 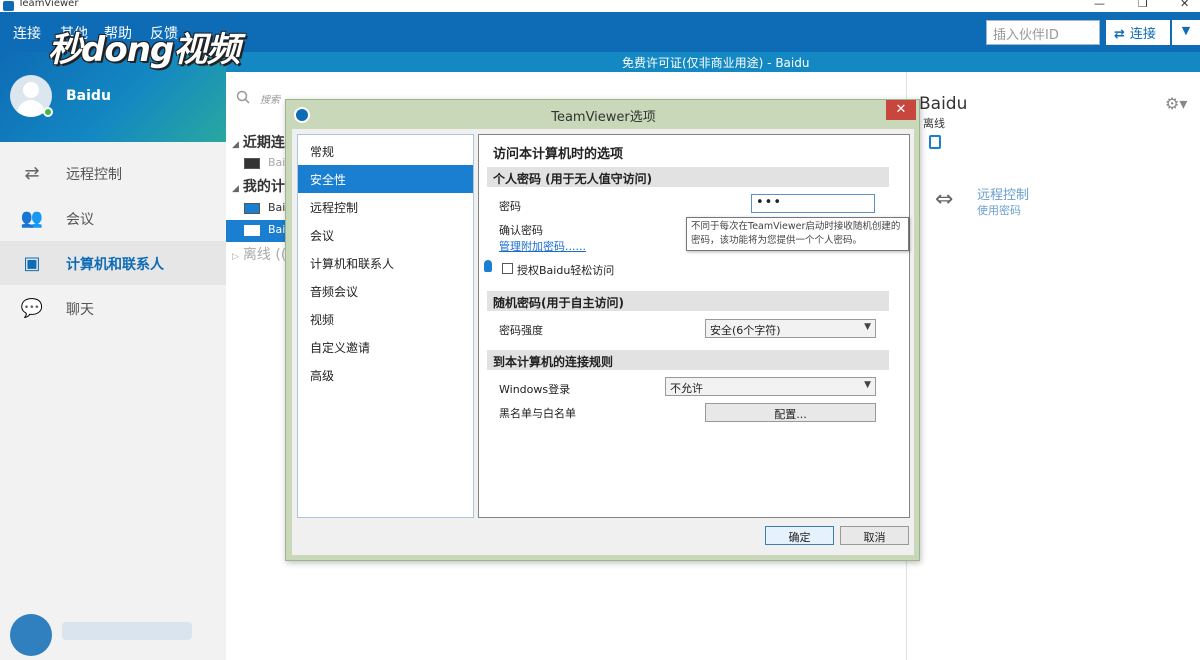 I want to click on teamviewer-badge-icon, so click(x=31, y=635).